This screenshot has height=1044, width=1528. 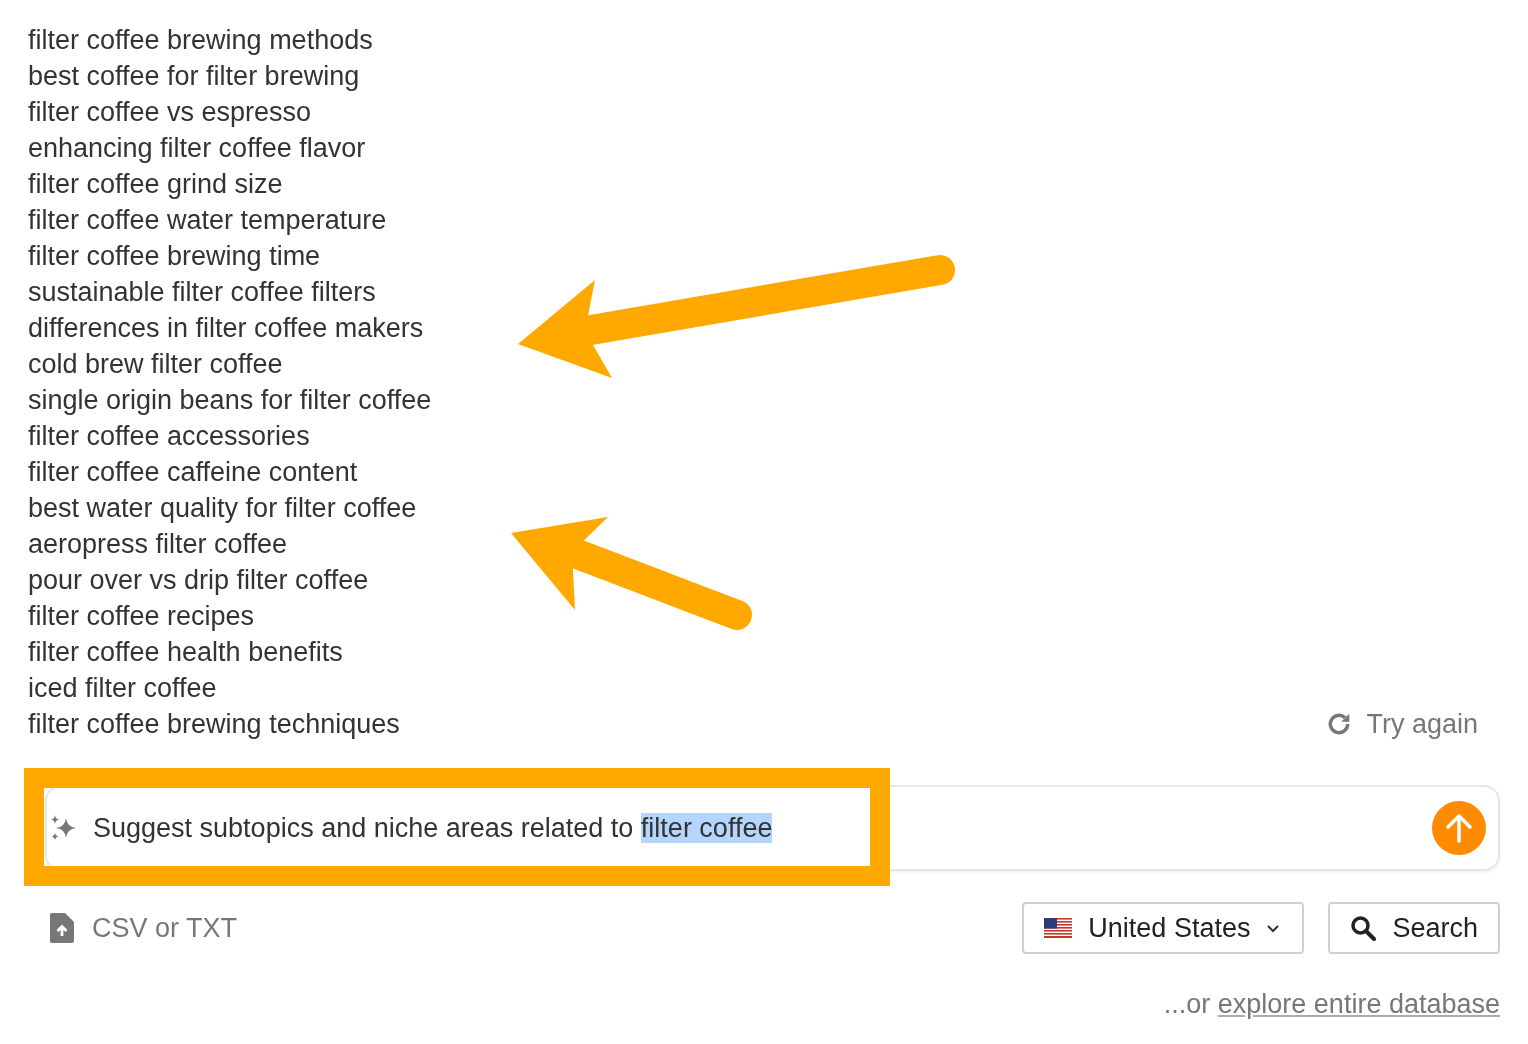 What do you see at coordinates (170, 112) in the screenshot?
I see `suggestion-item: filter coffee vs espresso` at bounding box center [170, 112].